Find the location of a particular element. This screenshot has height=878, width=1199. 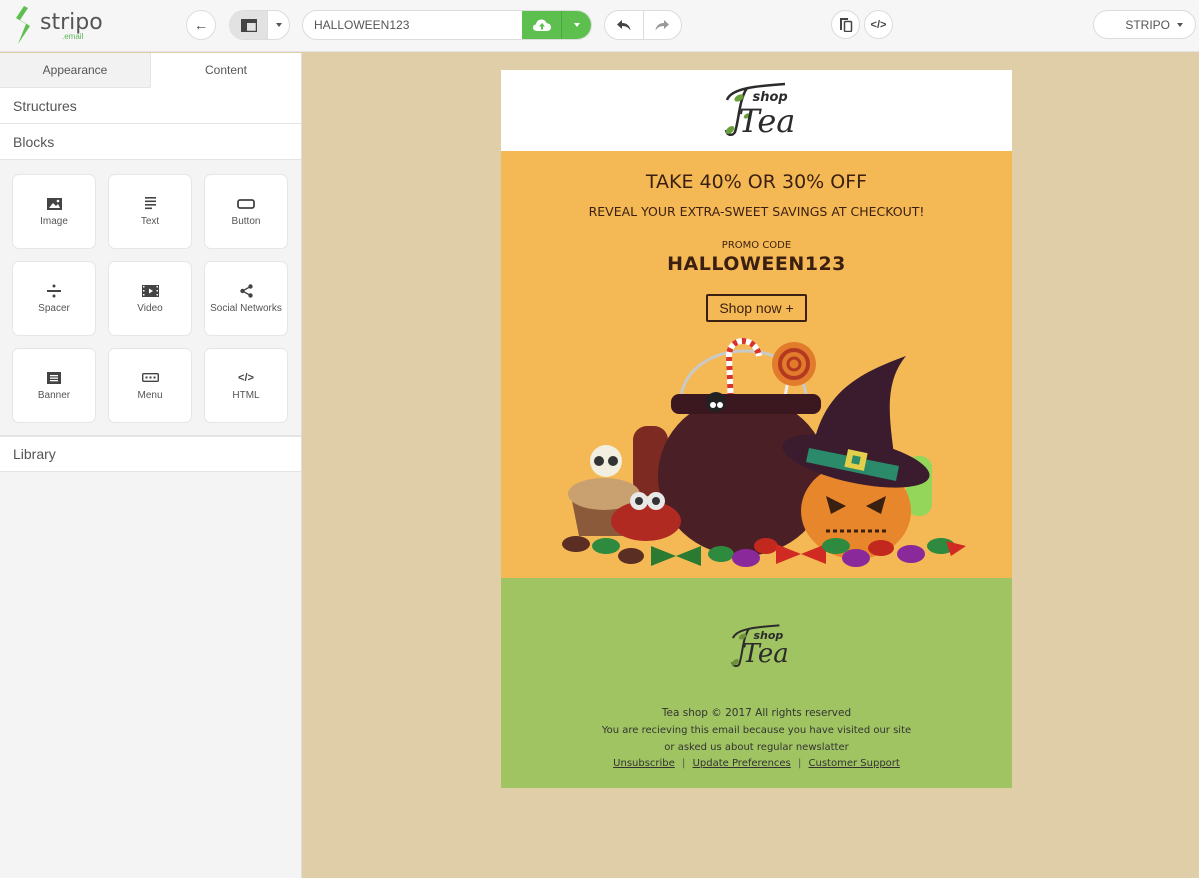

mobile-desktop-icon is located at coordinates (845, 25).